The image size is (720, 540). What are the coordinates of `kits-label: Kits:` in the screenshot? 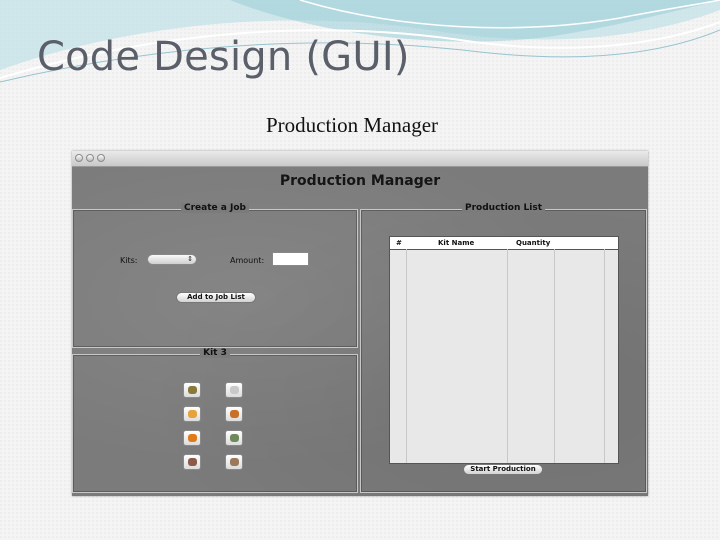 It's located at (129, 260).